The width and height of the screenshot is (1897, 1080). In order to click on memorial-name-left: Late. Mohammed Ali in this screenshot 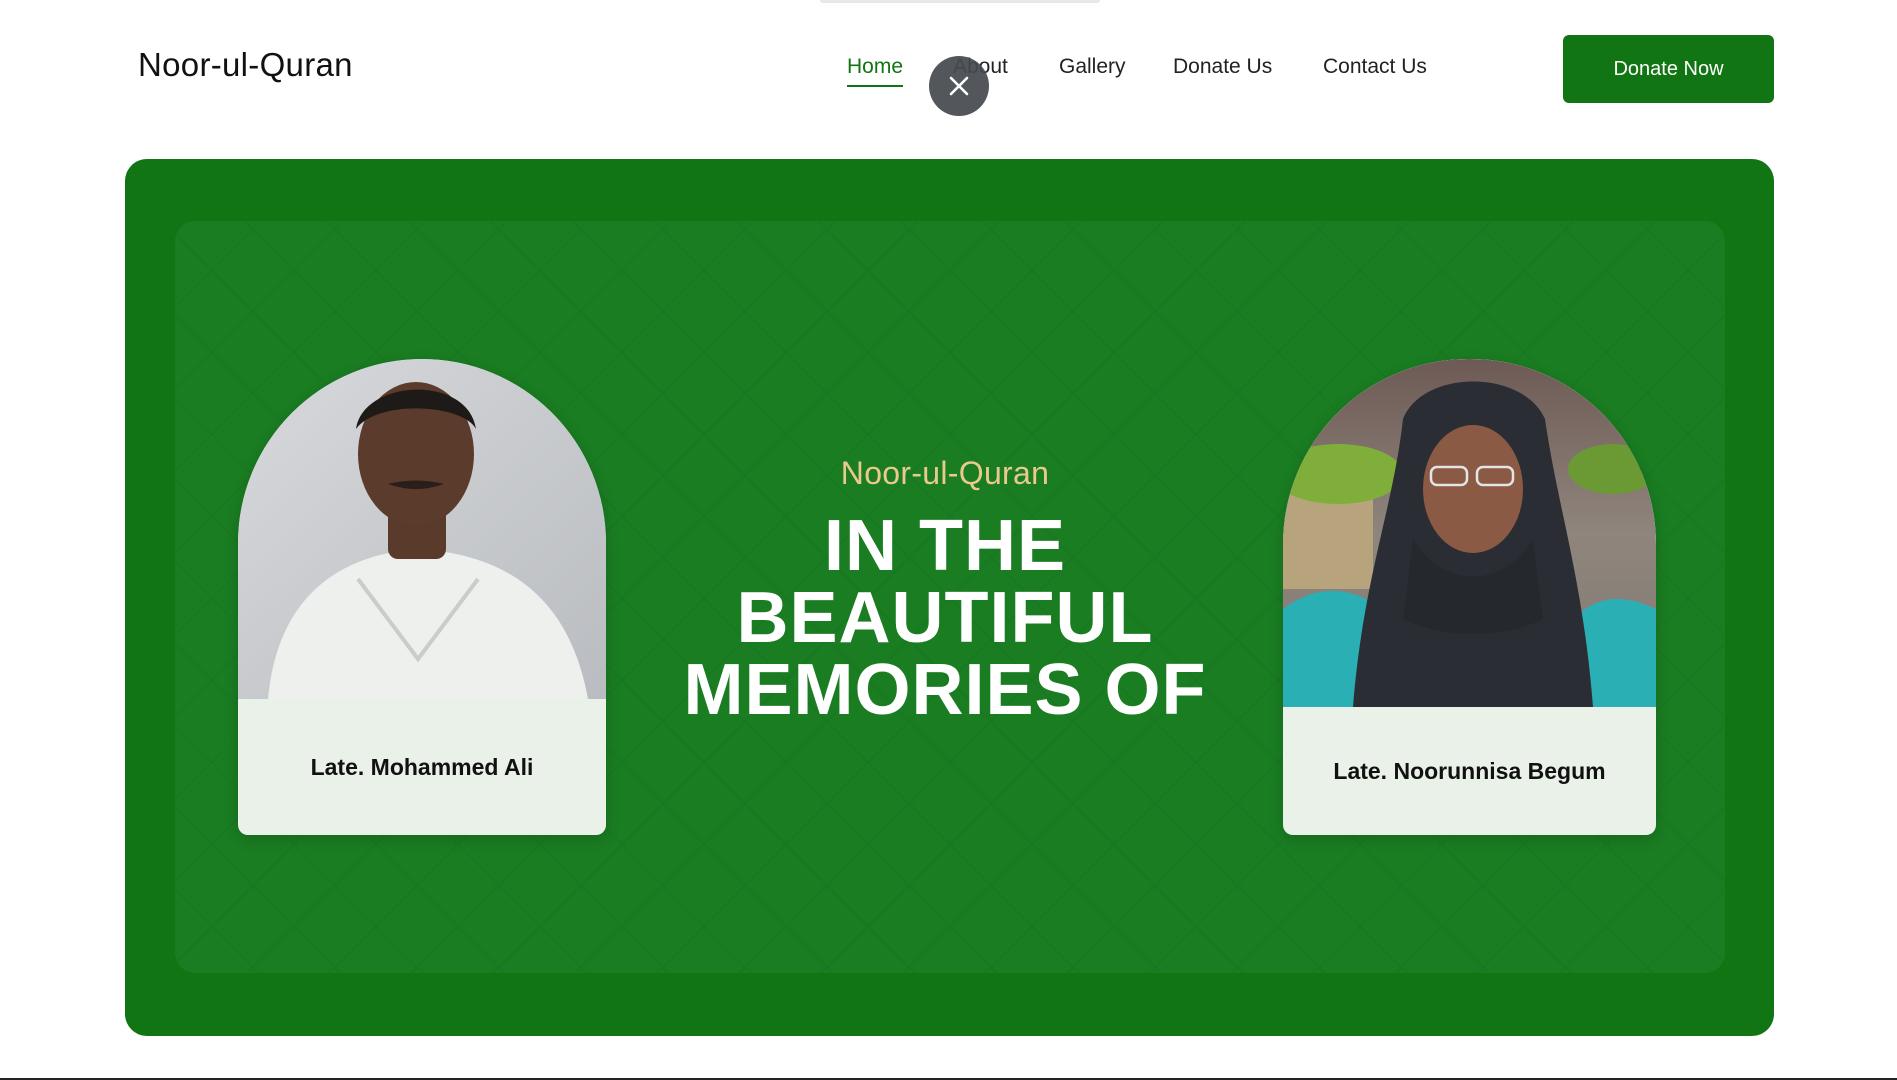, I will do `click(422, 766)`.